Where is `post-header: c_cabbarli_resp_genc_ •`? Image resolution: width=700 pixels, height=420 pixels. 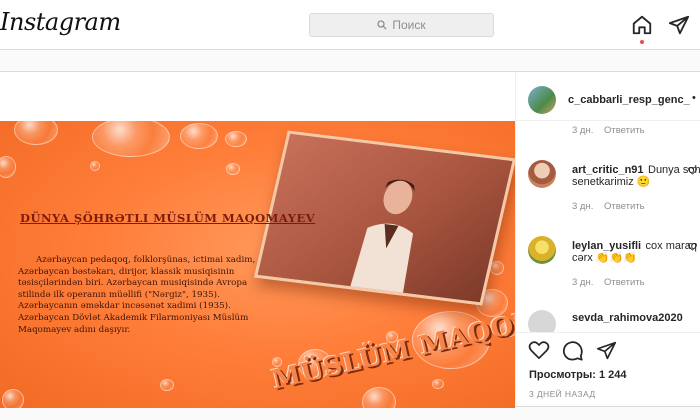
post-header: c_cabbarli_resp_genc_ • is located at coordinates (608, 96).